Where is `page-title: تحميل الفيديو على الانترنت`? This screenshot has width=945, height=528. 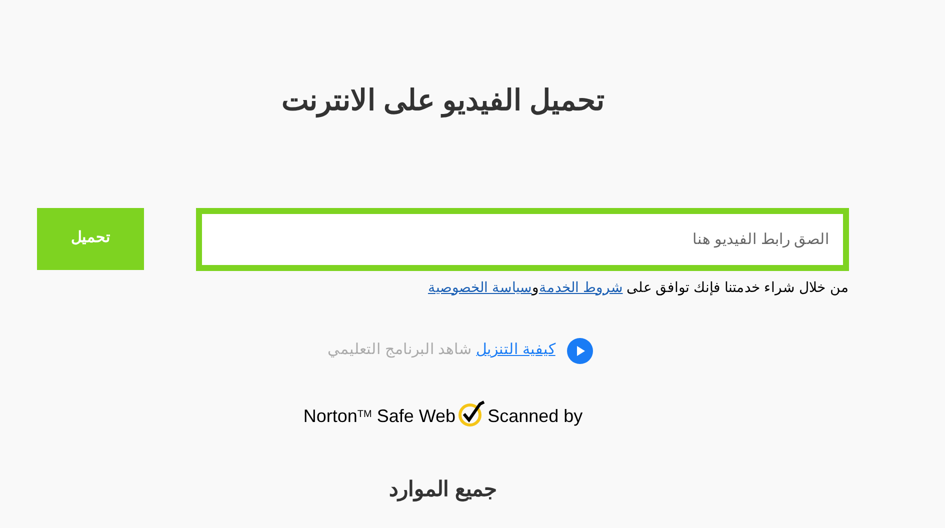 page-title: تحميل الفيديو على الانترنت is located at coordinates (443, 102).